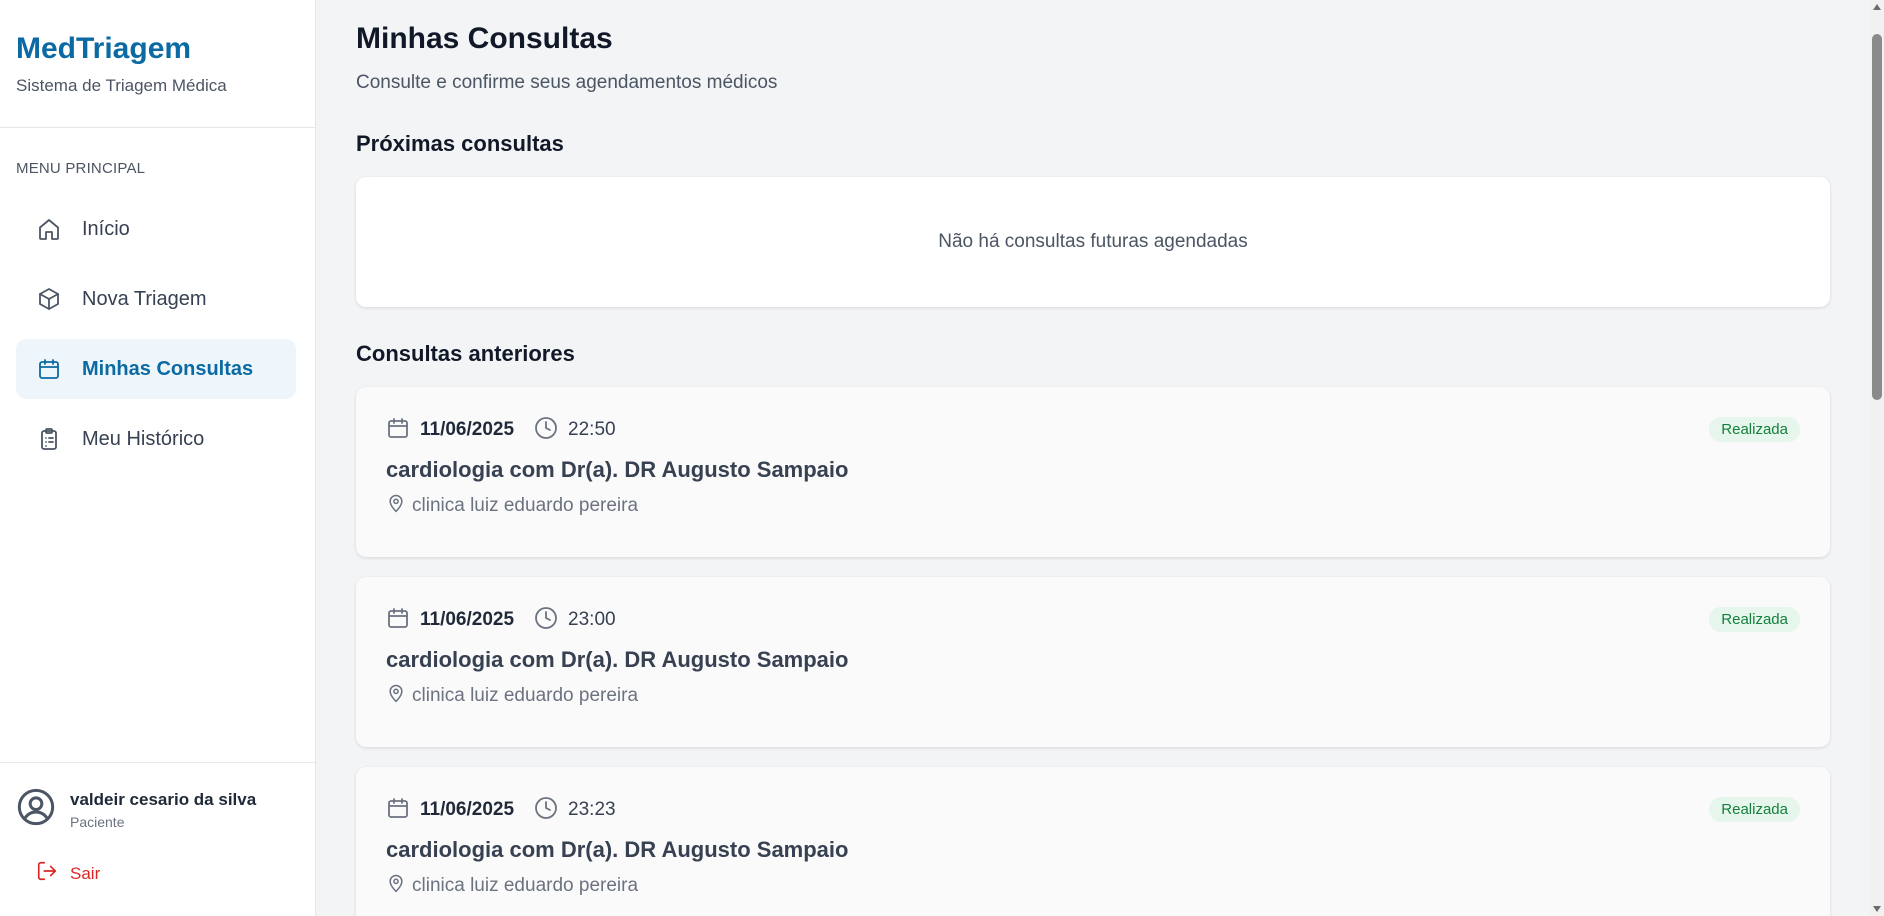 The width and height of the screenshot is (1884, 916). I want to click on logout-button: Sair, so click(168, 873).